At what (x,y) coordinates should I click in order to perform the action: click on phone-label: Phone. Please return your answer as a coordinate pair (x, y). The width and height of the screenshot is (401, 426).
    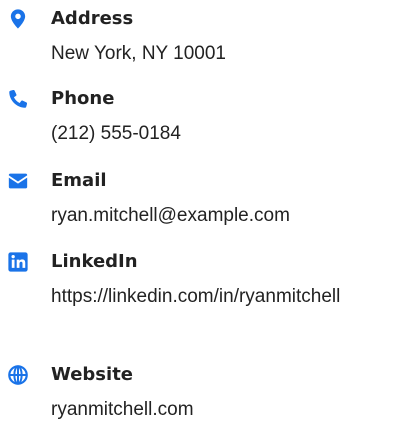
    Looking at the image, I should click on (83, 98).